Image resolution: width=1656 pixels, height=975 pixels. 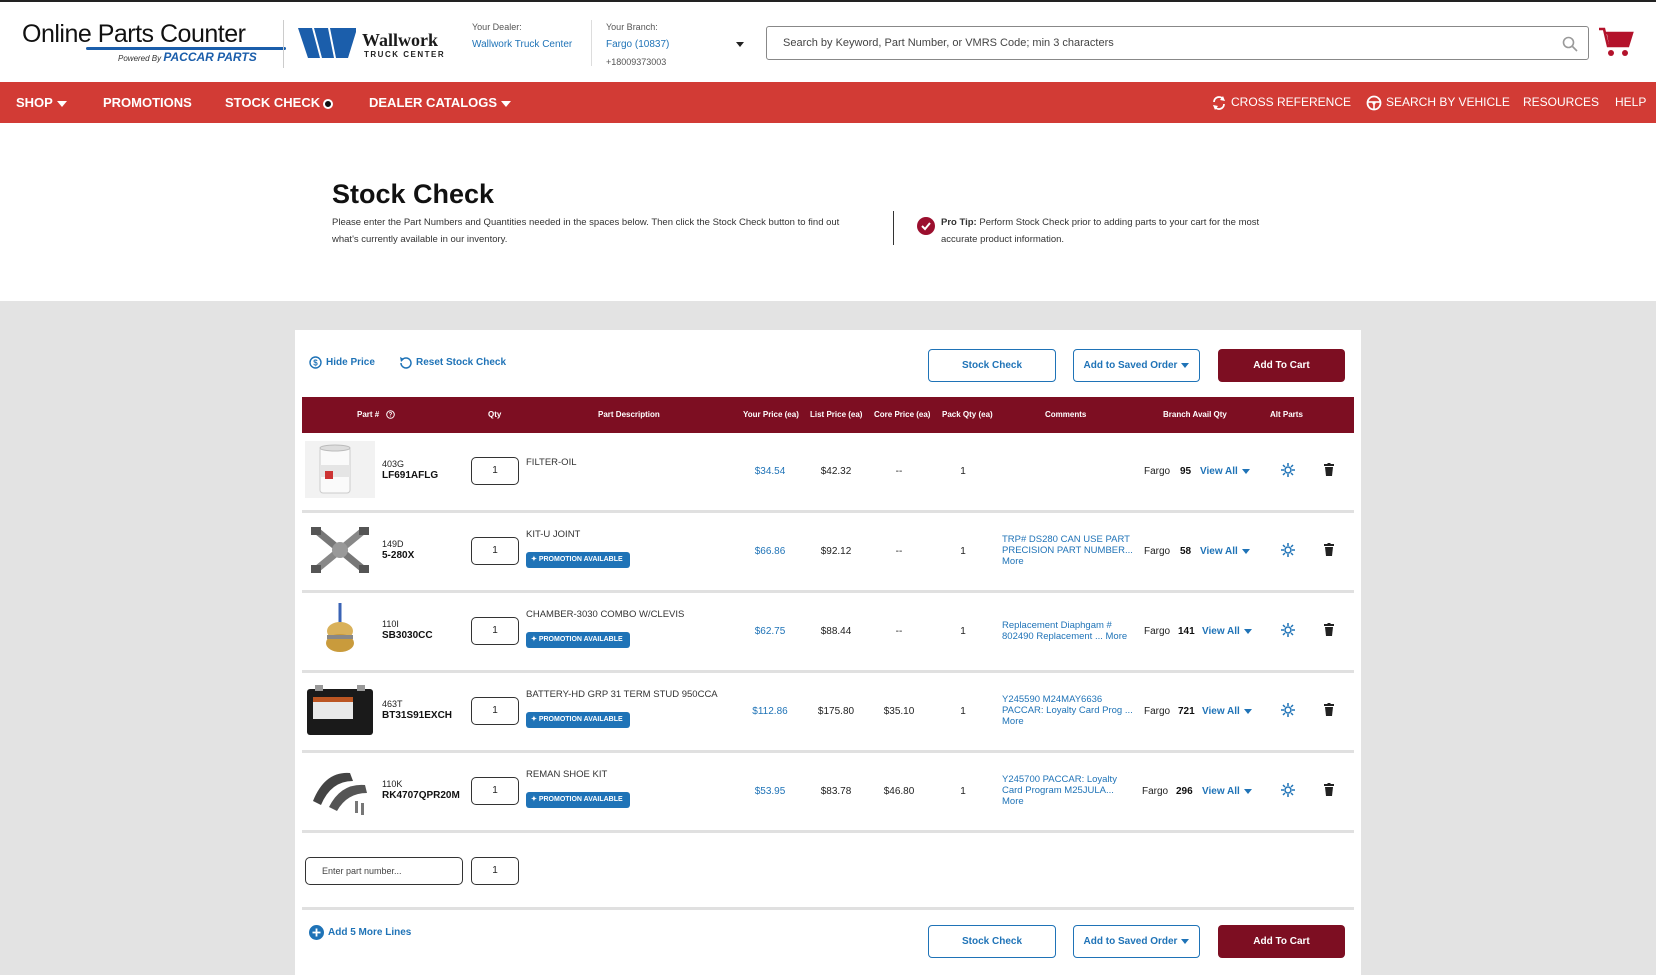 What do you see at coordinates (147, 102) in the screenshot?
I see `nav-promotions: PROMOTIONS` at bounding box center [147, 102].